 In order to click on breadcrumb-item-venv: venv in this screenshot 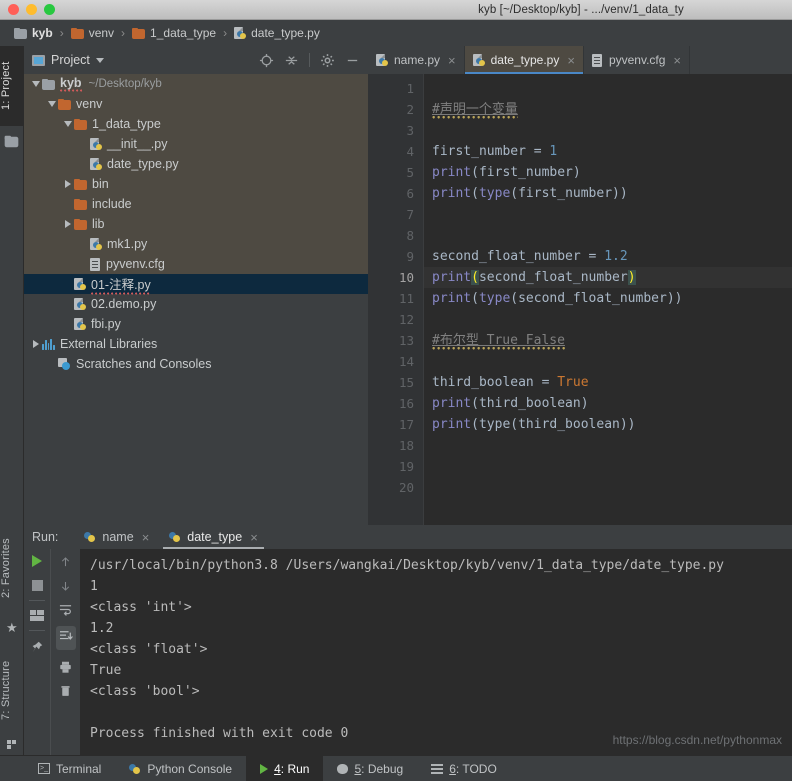, I will do `click(92, 33)`.